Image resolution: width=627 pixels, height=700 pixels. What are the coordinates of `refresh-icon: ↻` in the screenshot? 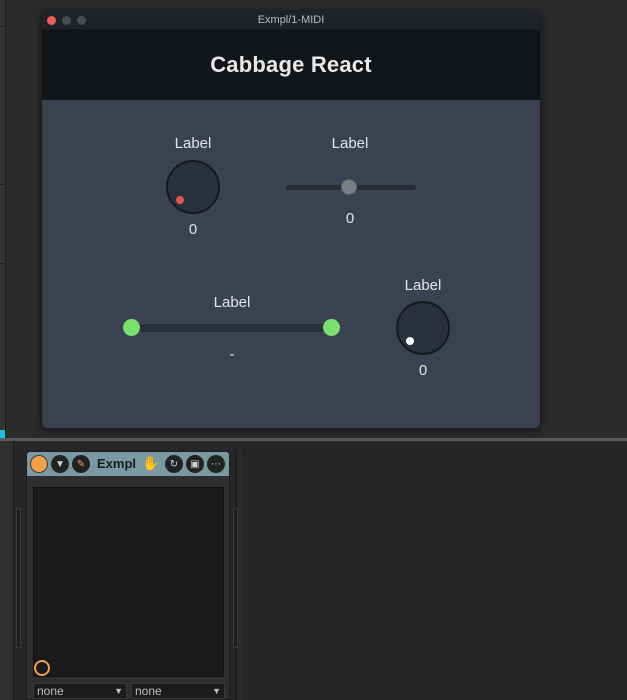 It's located at (174, 464).